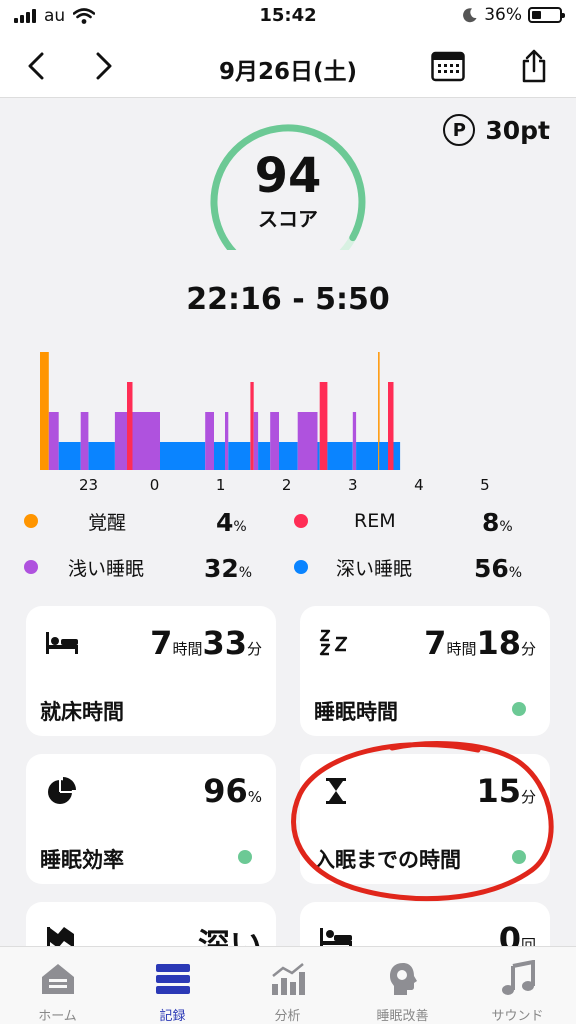  I want to click on hourglass-icon, so click(336, 791).